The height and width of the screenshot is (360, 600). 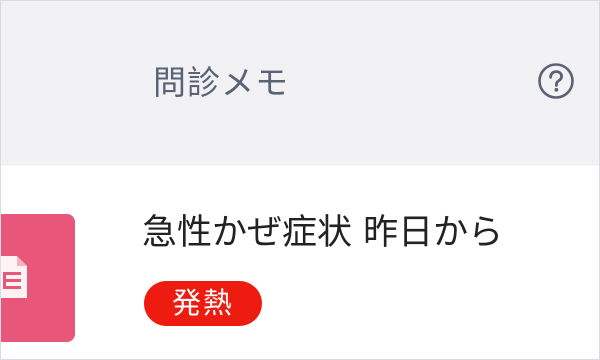 I want to click on symptom-tag-badge: 発熱, so click(x=203, y=303).